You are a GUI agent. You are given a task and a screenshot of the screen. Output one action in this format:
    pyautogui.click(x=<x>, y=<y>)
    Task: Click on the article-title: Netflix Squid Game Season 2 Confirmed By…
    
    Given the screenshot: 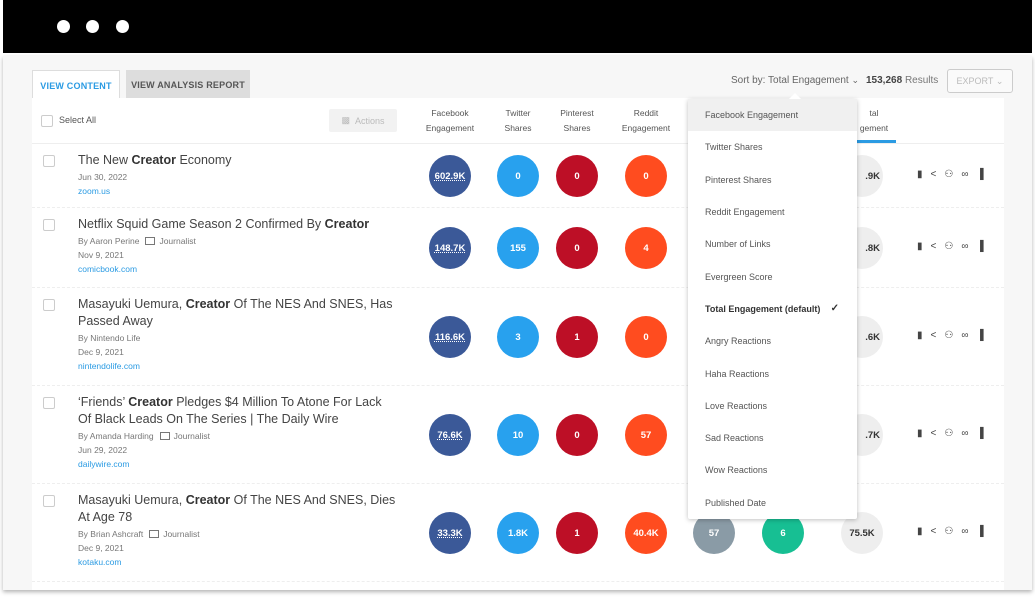 What is the action you would take?
    pyautogui.click(x=238, y=224)
    